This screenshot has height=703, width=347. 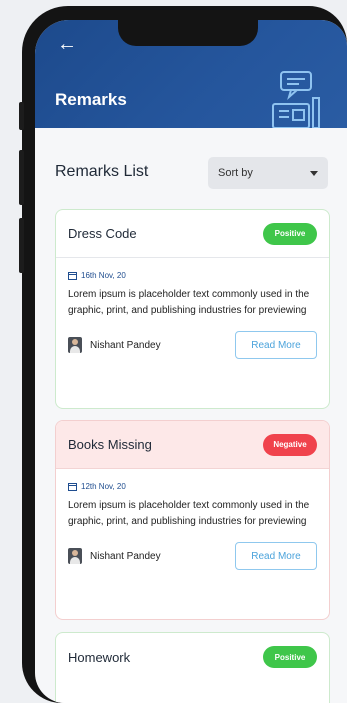 What do you see at coordinates (192, 657) in the screenshot?
I see `remark-card-header: Homework Positive` at bounding box center [192, 657].